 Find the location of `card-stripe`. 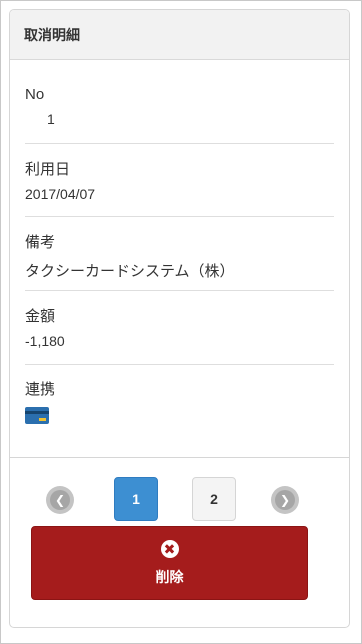

card-stripe is located at coordinates (37, 412).